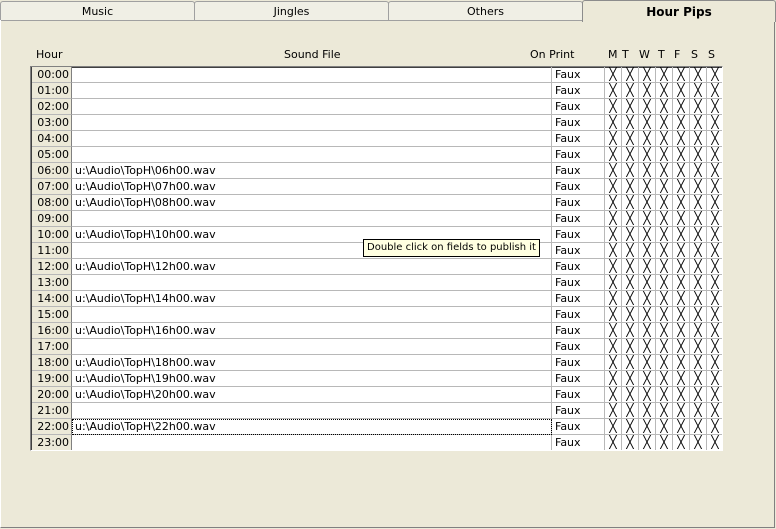 The height and width of the screenshot is (529, 776). I want to click on table-row: 20:00 u:\Audio\TopH\20h00.wav Faux ╳ ╳ ╳ ╳ ╳ ╳ ╳, so click(377, 395).